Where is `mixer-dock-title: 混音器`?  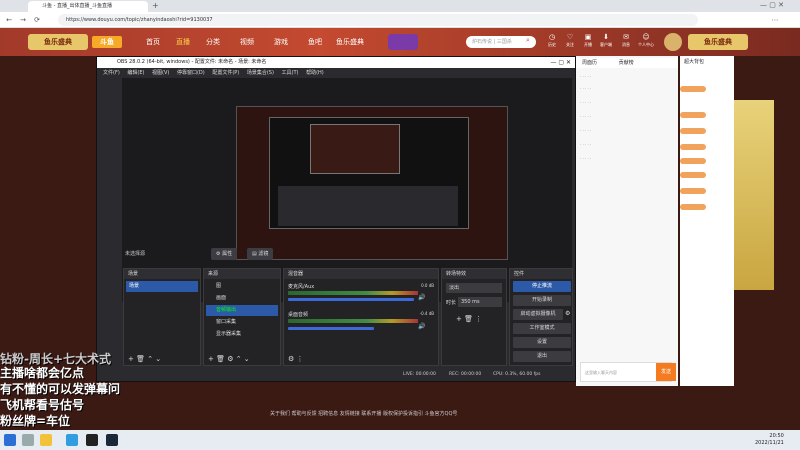 mixer-dock-title: 混音器 is located at coordinates (361, 274).